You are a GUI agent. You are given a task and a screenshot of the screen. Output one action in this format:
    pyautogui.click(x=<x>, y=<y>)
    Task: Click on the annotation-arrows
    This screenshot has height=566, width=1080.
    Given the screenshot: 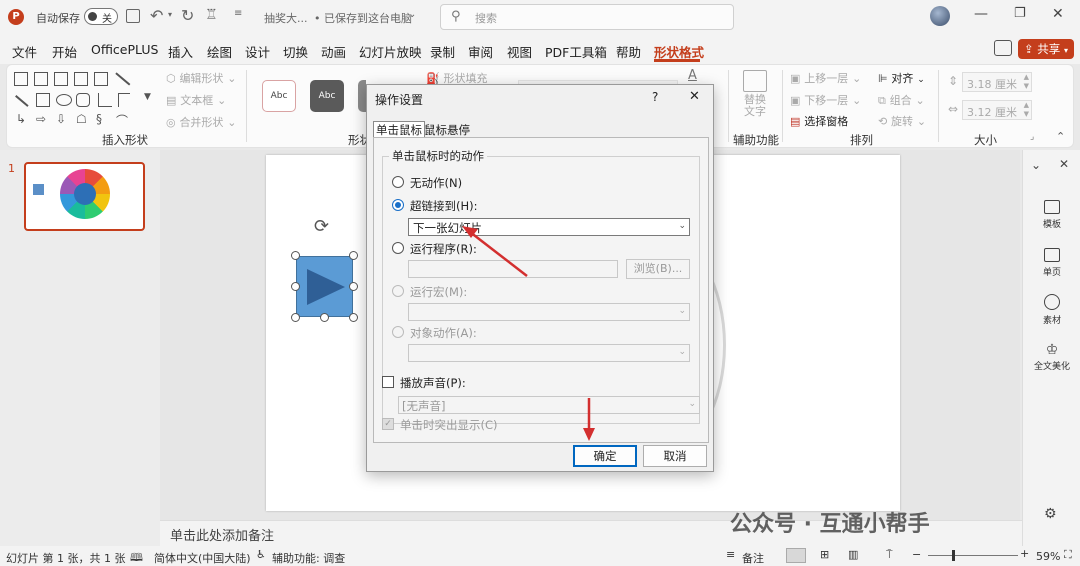 What is the action you would take?
    pyautogui.click(x=528, y=333)
    